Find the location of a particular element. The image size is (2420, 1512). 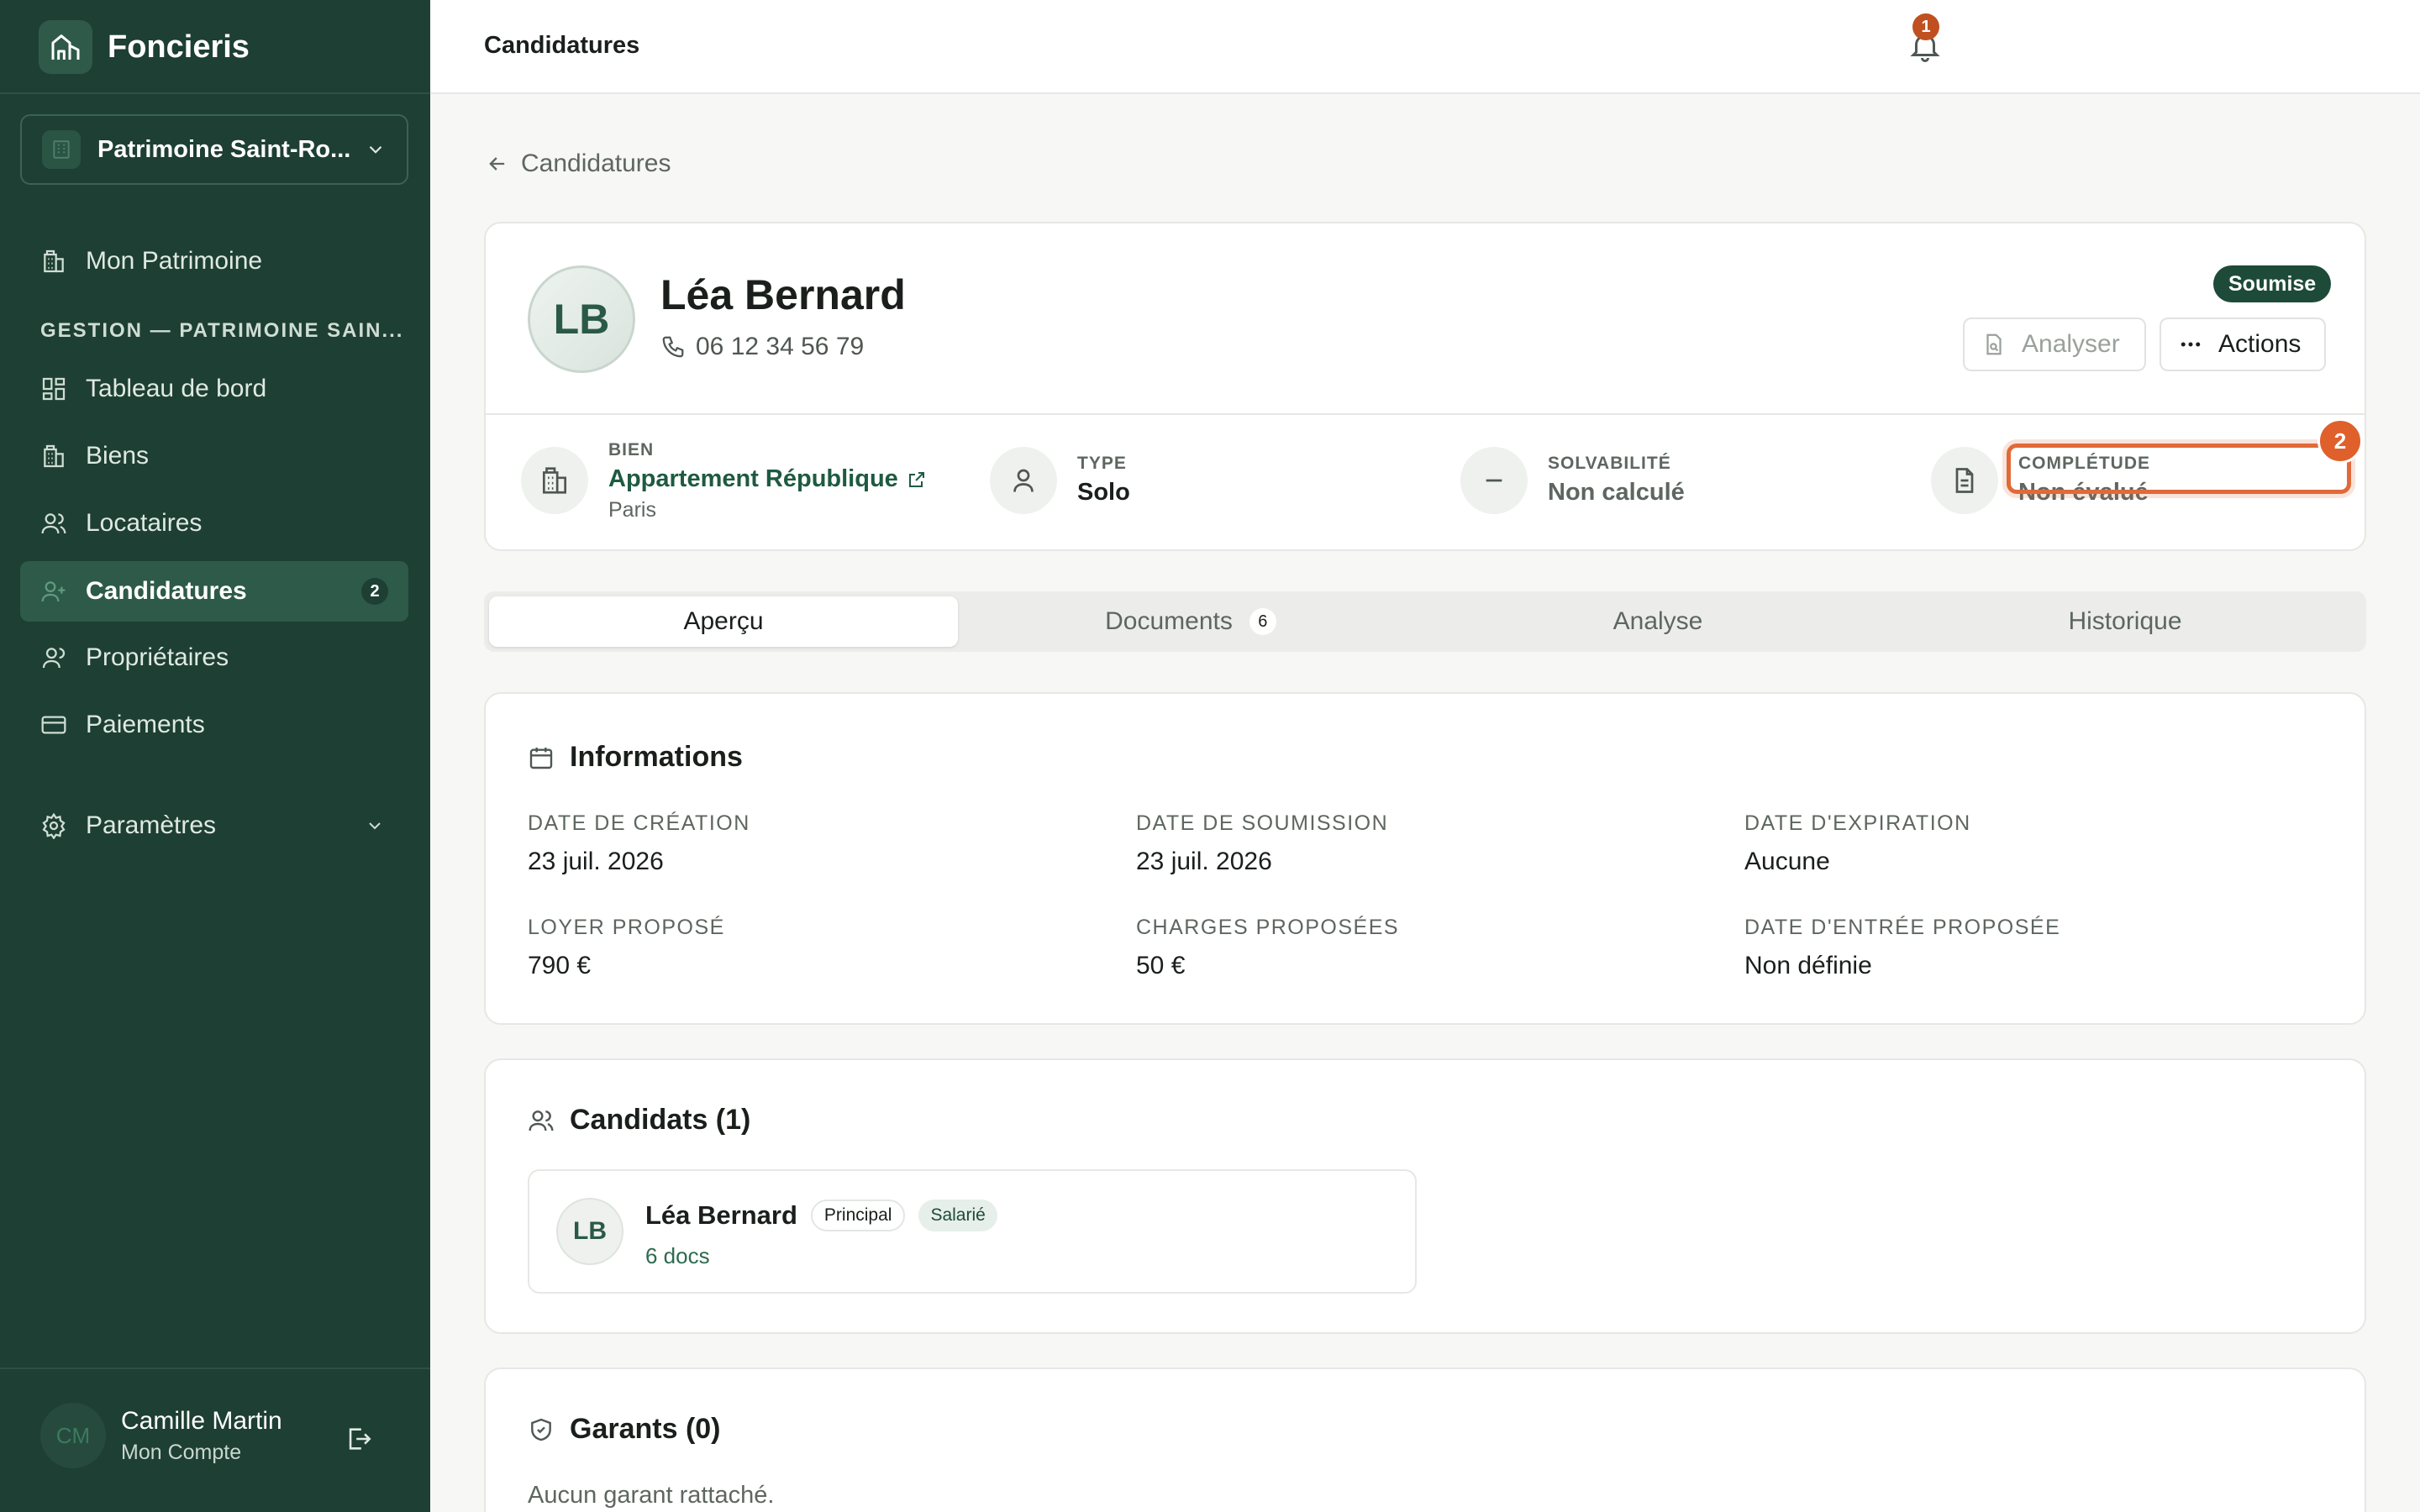

tab-documents: Documents 6 is located at coordinates (1191, 621).